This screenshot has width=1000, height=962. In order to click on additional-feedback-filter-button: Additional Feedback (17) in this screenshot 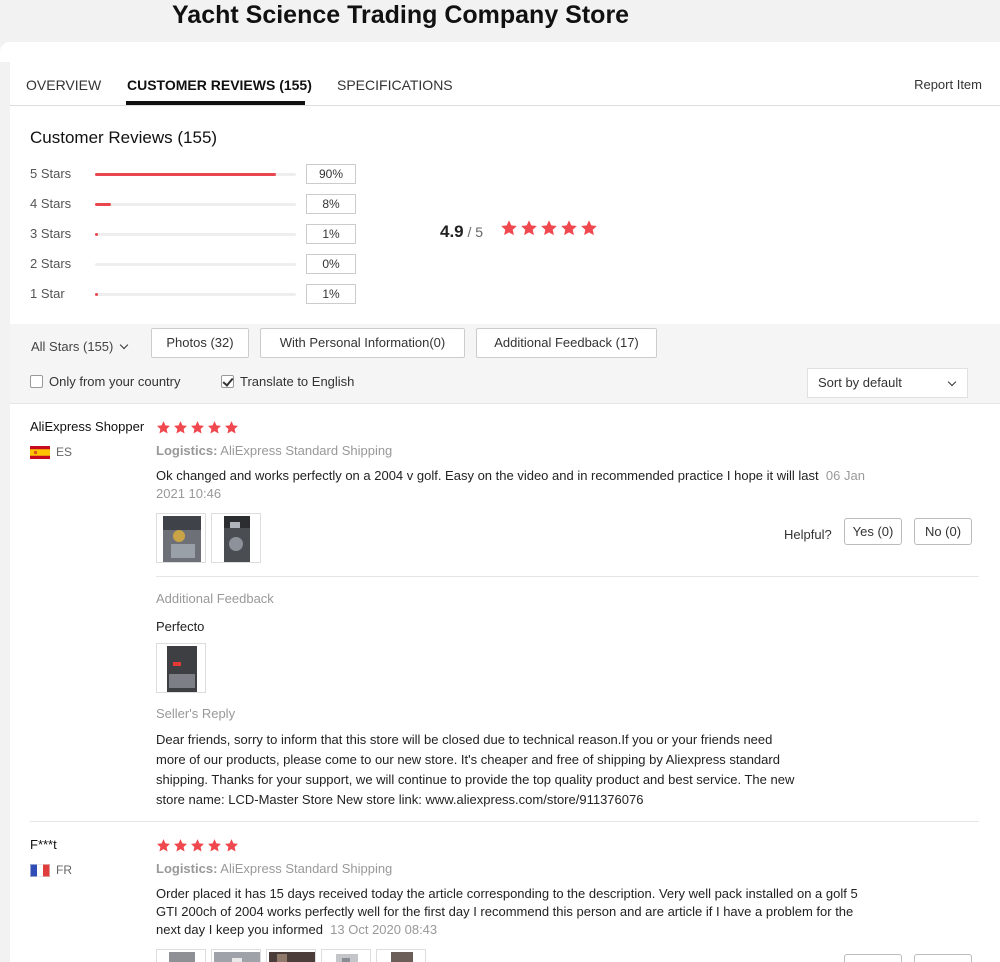, I will do `click(566, 343)`.